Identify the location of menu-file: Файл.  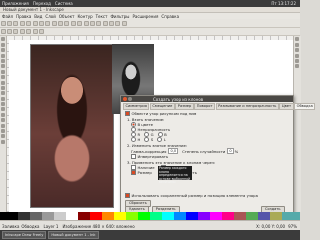
(7, 16).